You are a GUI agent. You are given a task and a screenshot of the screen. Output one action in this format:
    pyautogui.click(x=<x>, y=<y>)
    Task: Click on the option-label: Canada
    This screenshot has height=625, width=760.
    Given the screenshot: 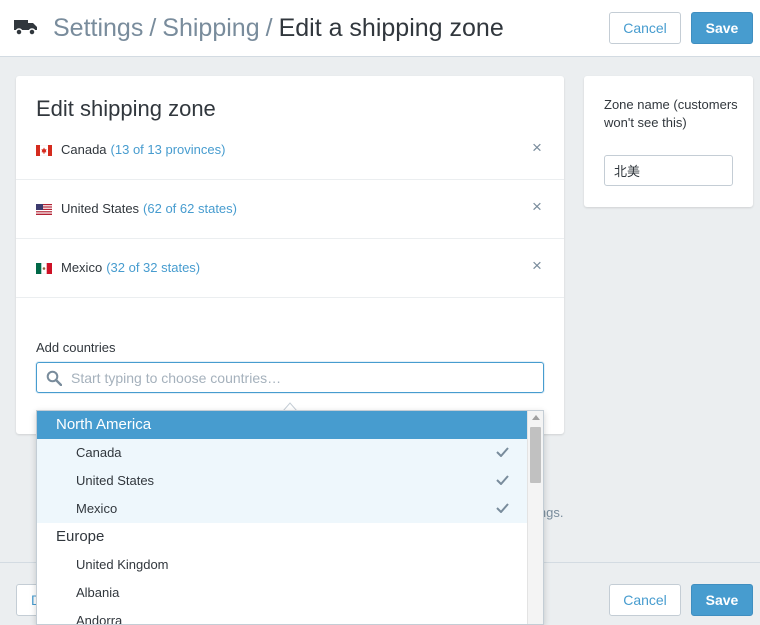 What is the action you would take?
    pyautogui.click(x=99, y=452)
    